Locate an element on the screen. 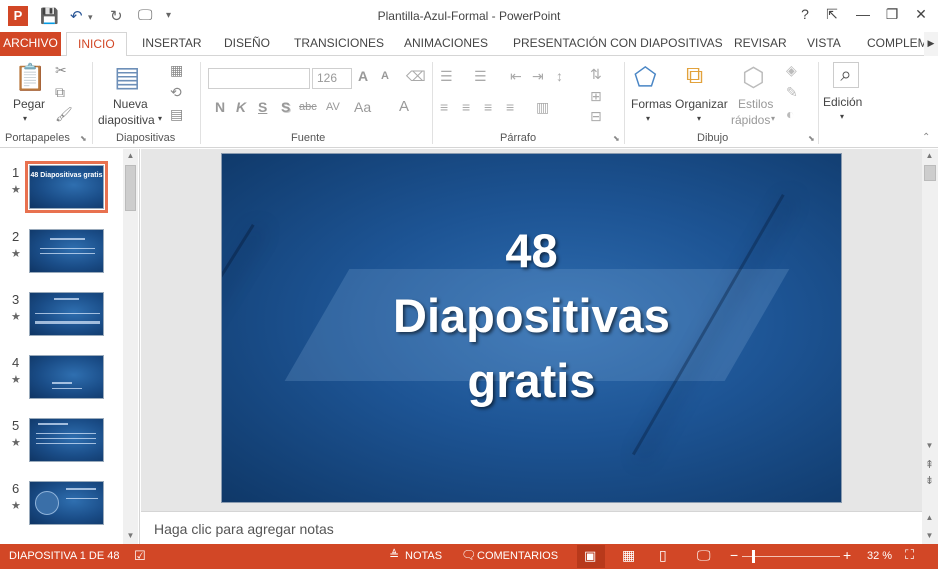 The height and width of the screenshot is (569, 938). bullets-icon: ☰ is located at coordinates (446, 76).